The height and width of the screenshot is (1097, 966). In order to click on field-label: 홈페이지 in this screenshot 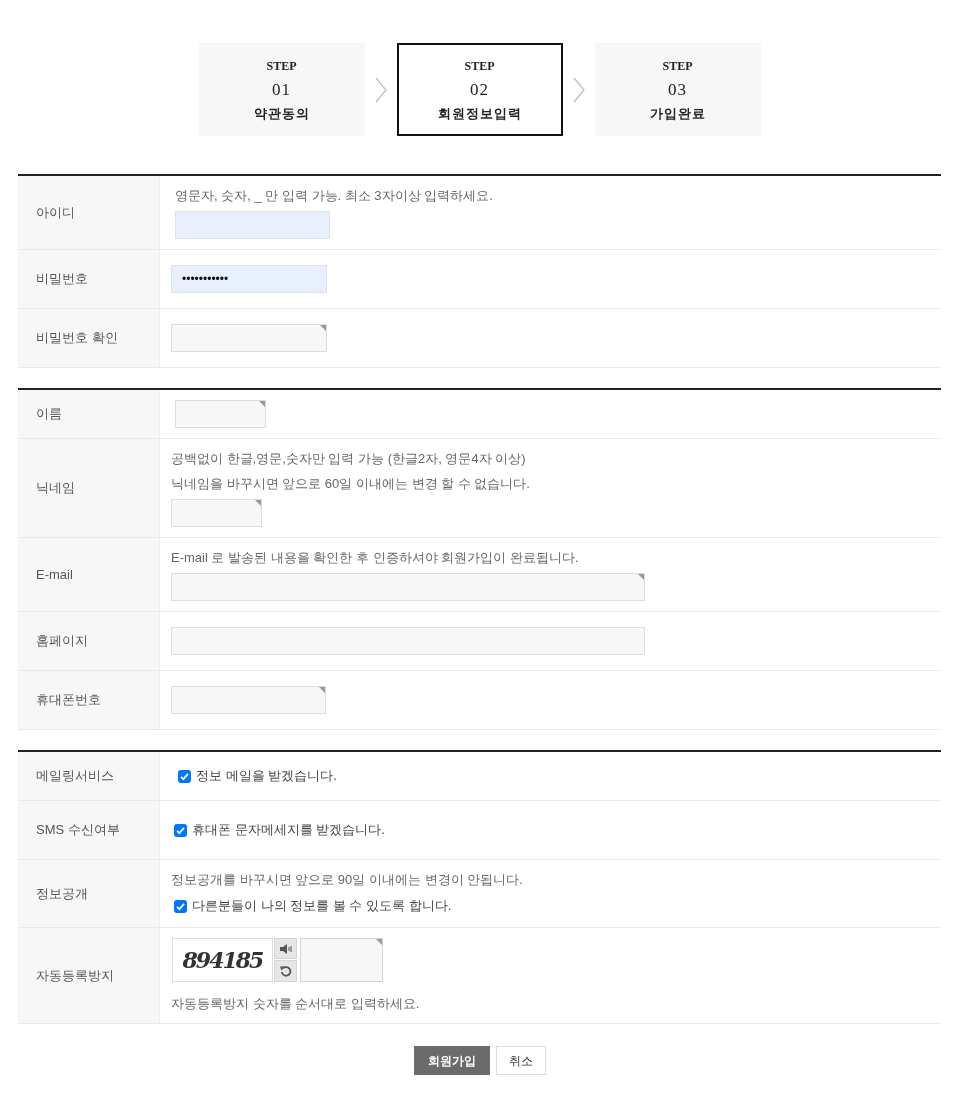, I will do `click(62, 641)`.